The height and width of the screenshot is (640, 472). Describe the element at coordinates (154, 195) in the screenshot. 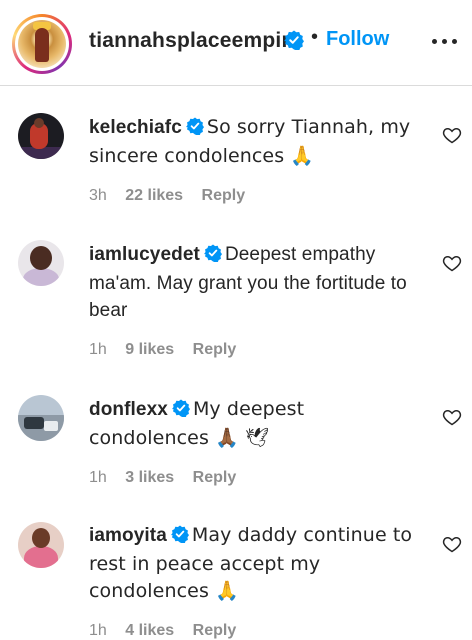

I see `comment-likes: 22 likes` at that location.